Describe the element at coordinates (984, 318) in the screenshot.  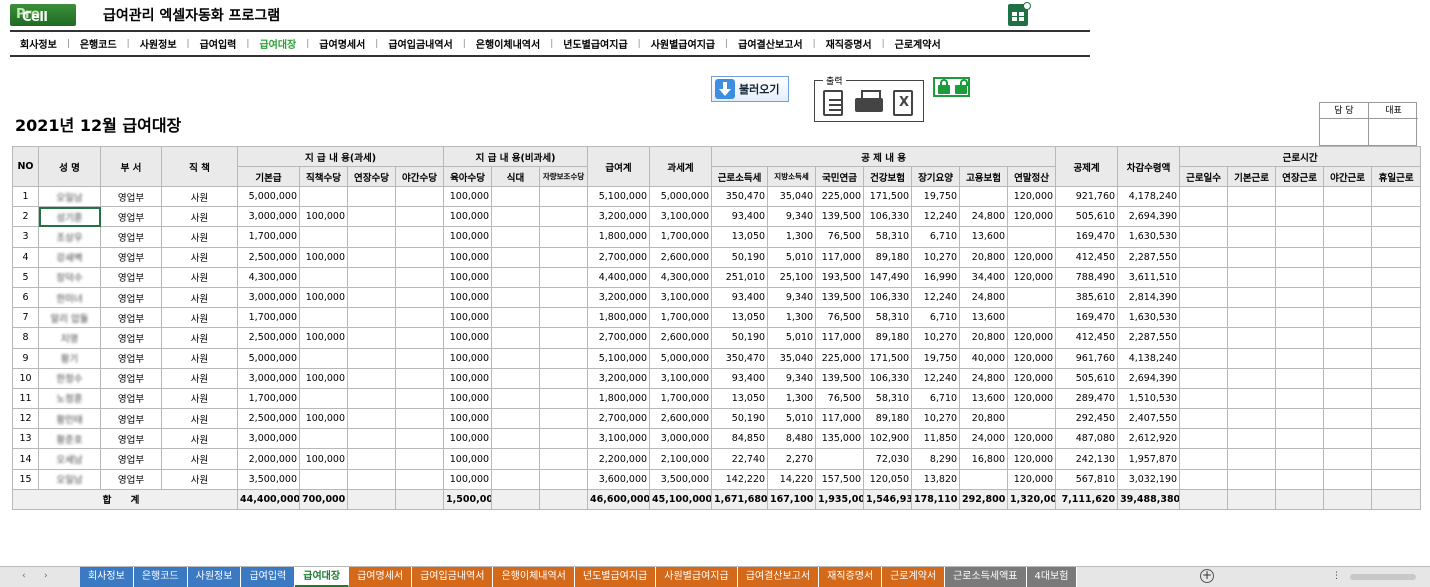
I see `cell-employment: 13,600` at that location.